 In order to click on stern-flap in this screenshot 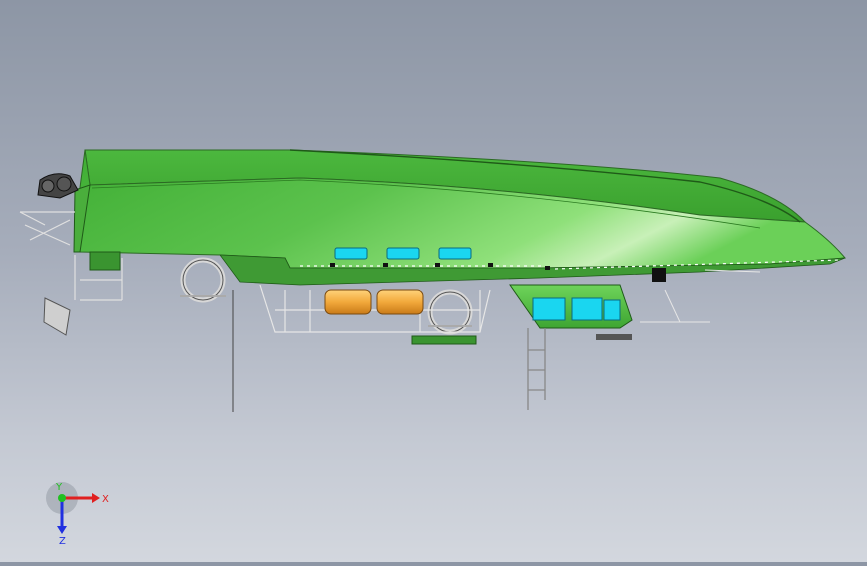, I will do `click(57, 316)`.